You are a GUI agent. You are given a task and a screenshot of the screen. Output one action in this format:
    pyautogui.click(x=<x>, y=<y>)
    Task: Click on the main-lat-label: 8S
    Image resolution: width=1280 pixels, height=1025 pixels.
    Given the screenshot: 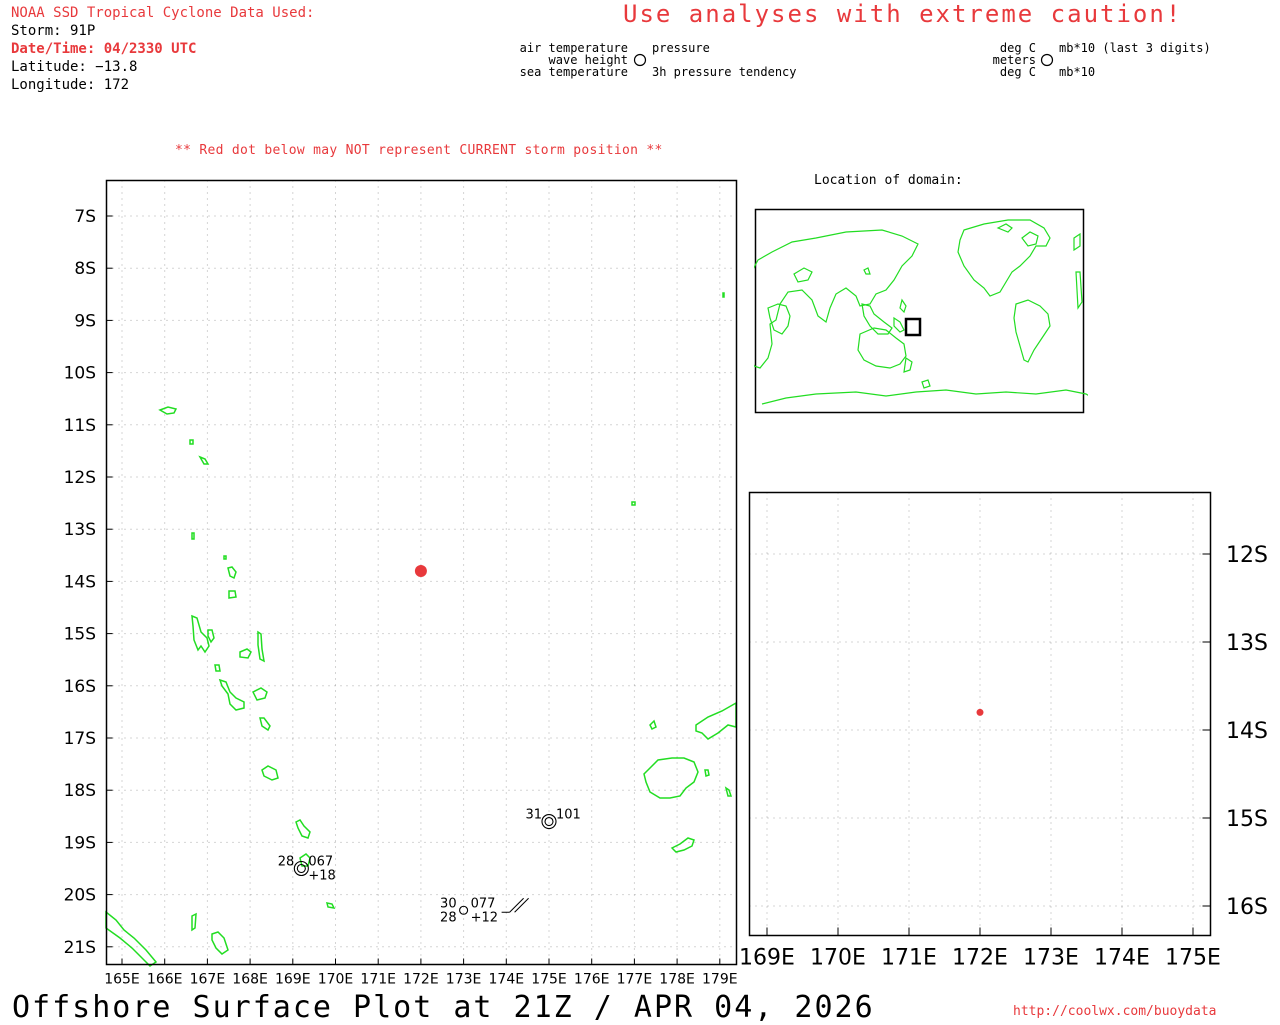 What is the action you would take?
    pyautogui.click(x=85, y=269)
    